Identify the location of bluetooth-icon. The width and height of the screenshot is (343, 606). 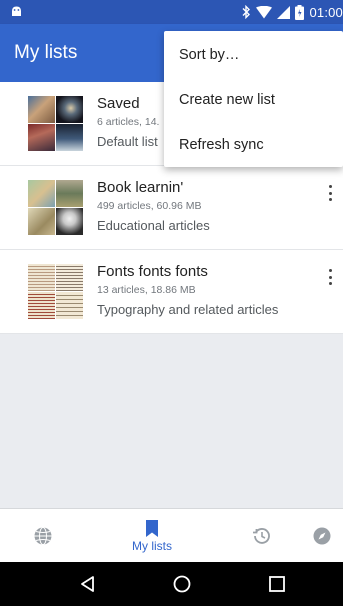
(246, 12).